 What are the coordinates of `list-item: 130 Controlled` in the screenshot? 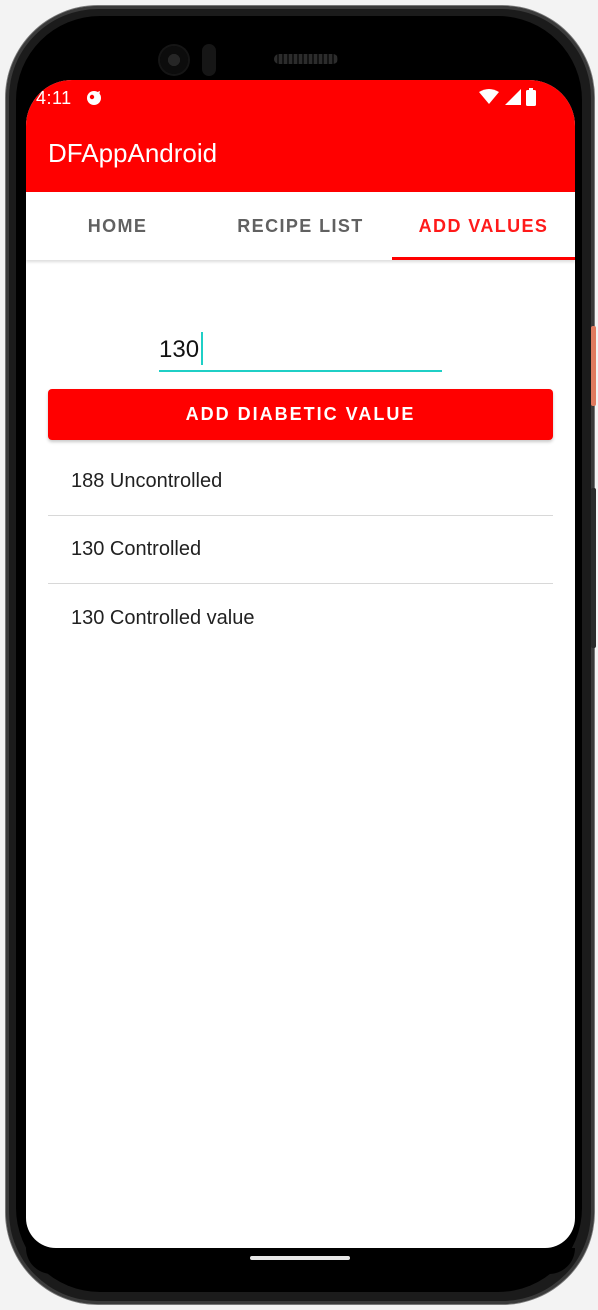 It's located at (300, 550).